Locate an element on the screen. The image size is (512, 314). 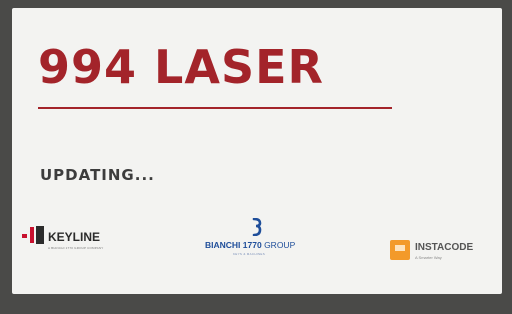
instacode-box-icon is located at coordinates (400, 250).